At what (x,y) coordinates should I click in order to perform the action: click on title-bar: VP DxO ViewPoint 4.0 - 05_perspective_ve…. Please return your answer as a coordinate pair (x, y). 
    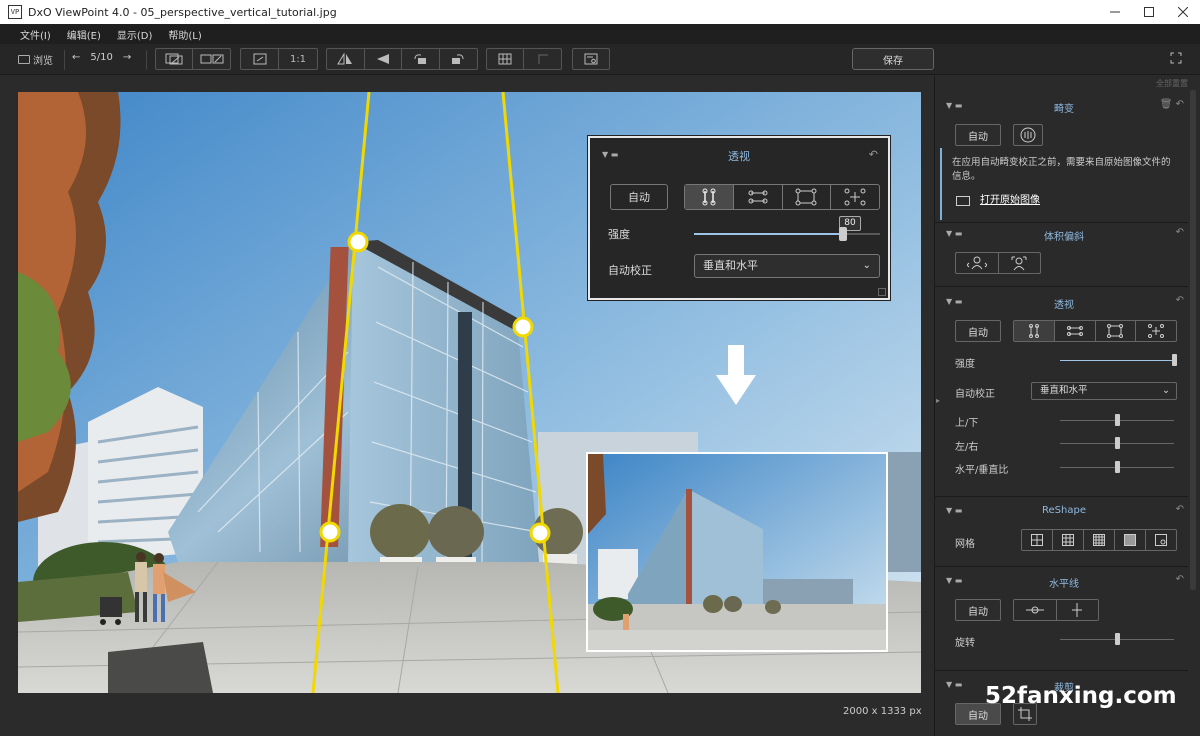
    Looking at the image, I should click on (600, 12).